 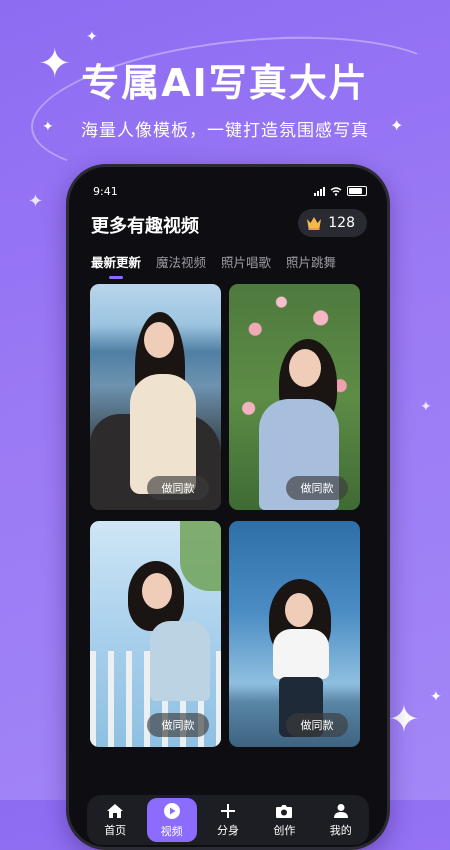 What do you see at coordinates (340, 830) in the screenshot?
I see `nav-label: 我的` at bounding box center [340, 830].